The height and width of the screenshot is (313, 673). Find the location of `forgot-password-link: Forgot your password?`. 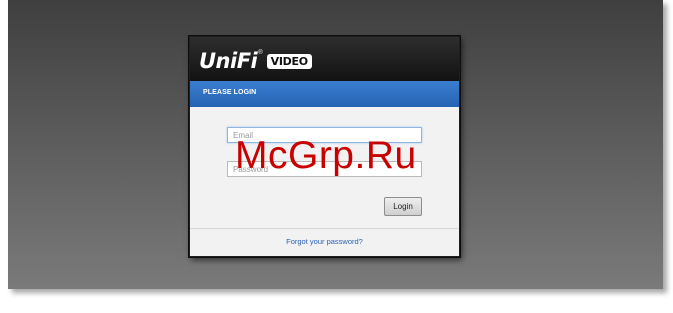

forgot-password-link: Forgot your password? is located at coordinates (324, 241).